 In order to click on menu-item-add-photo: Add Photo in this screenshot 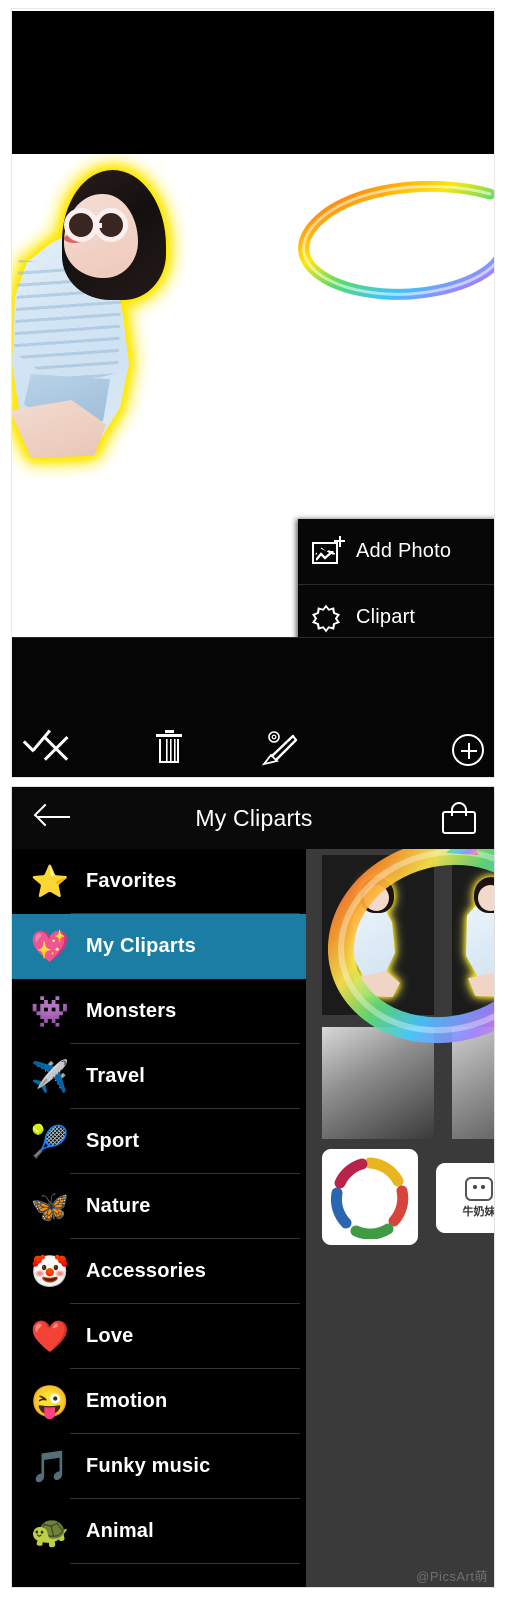, I will do `click(396, 552)`.